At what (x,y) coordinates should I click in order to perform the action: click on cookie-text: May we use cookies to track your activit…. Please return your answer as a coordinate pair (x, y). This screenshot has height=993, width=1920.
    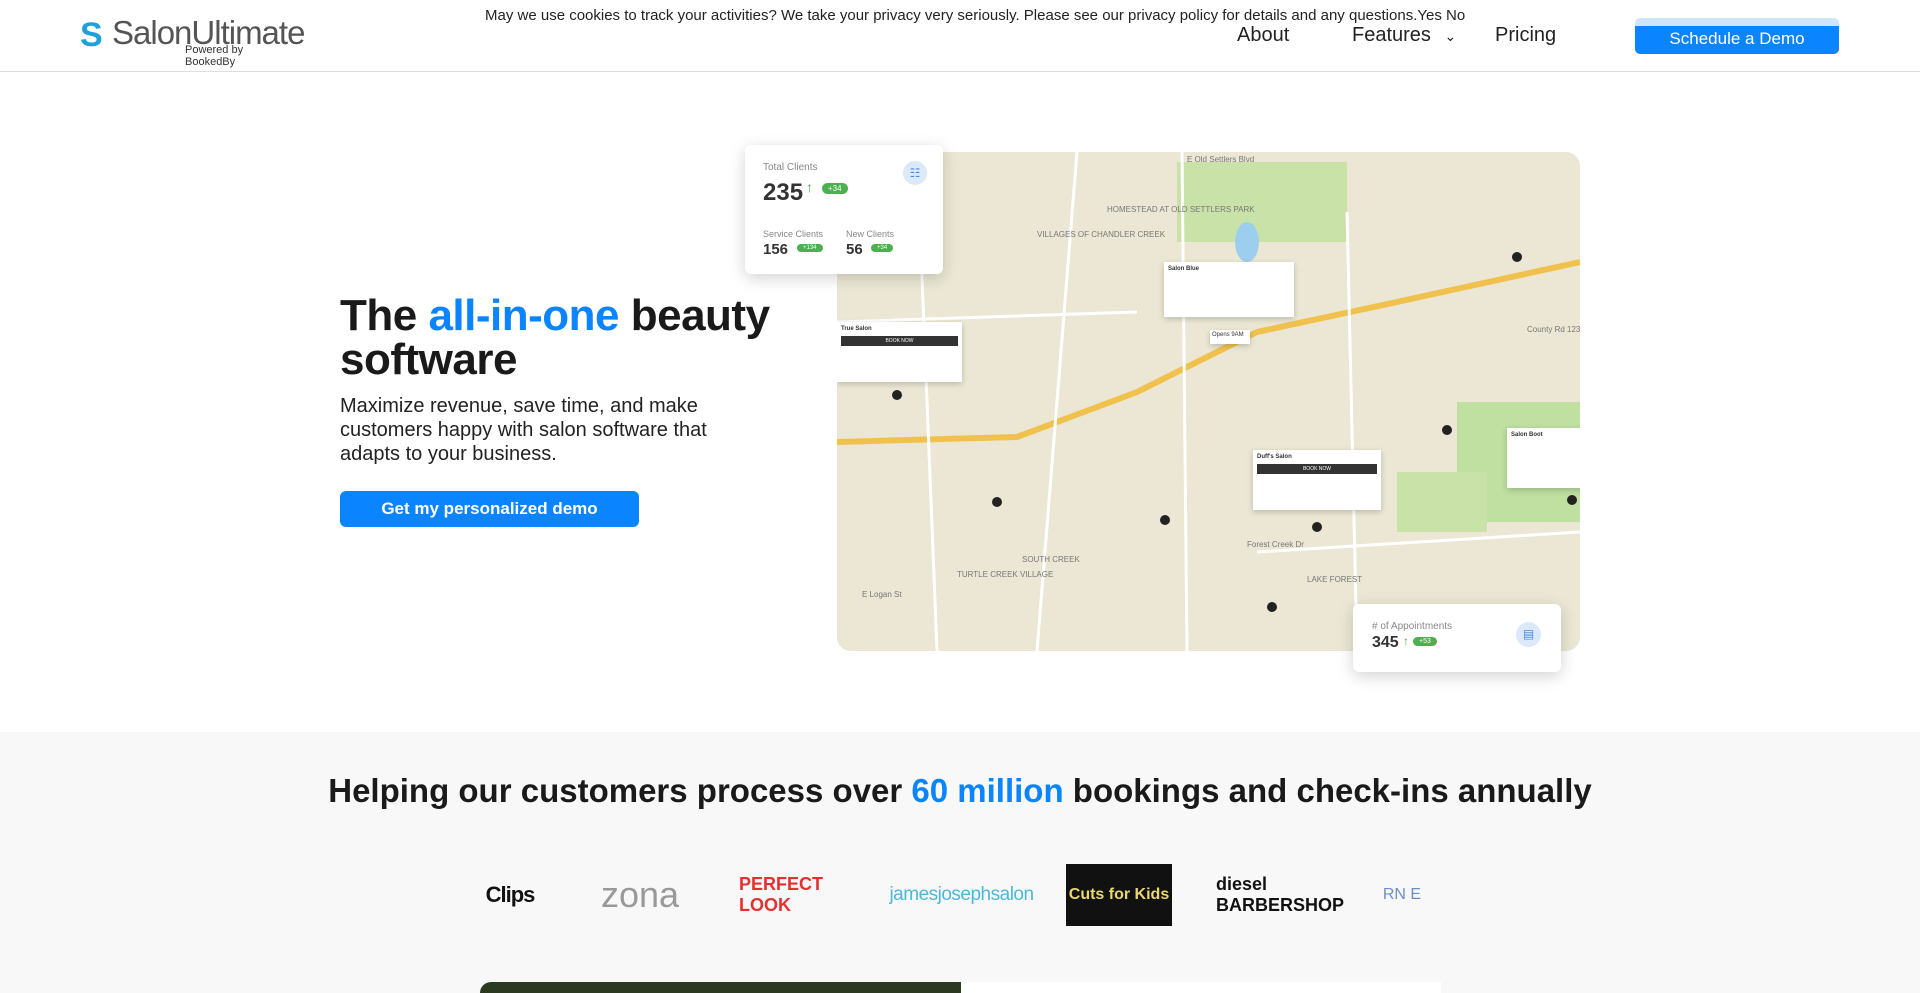
    Looking at the image, I should click on (951, 15).